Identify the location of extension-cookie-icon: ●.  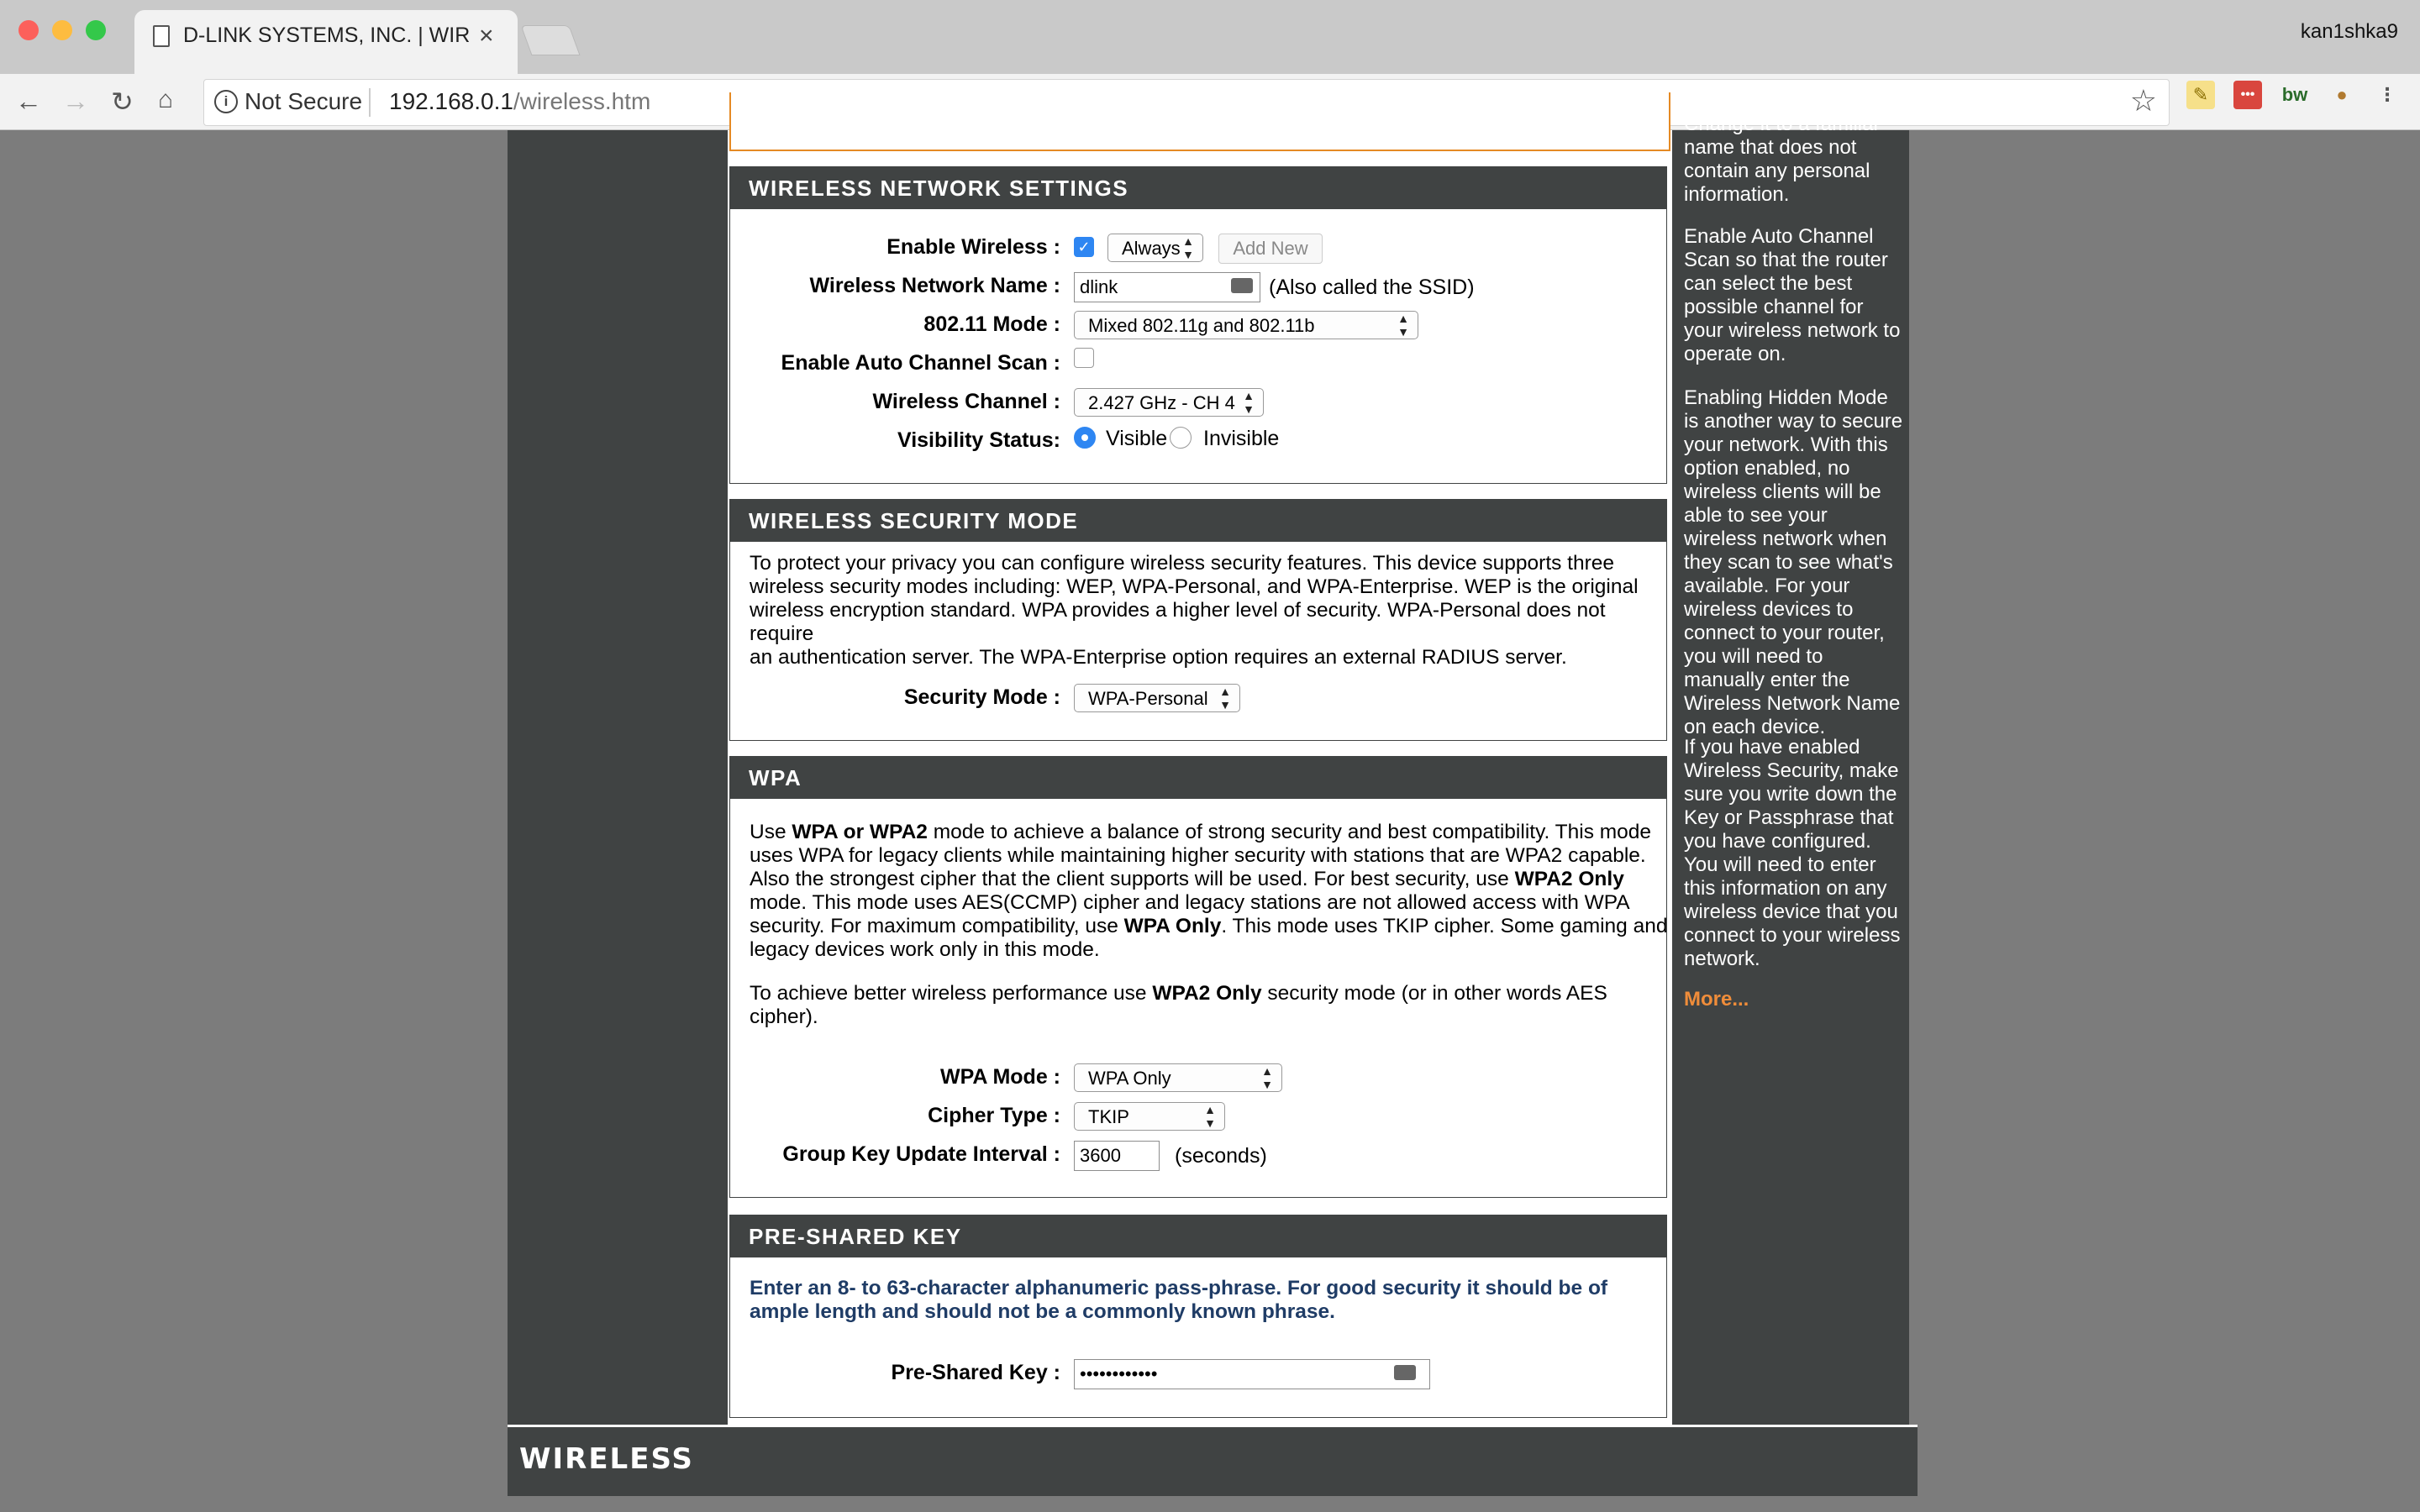
(2342, 95).